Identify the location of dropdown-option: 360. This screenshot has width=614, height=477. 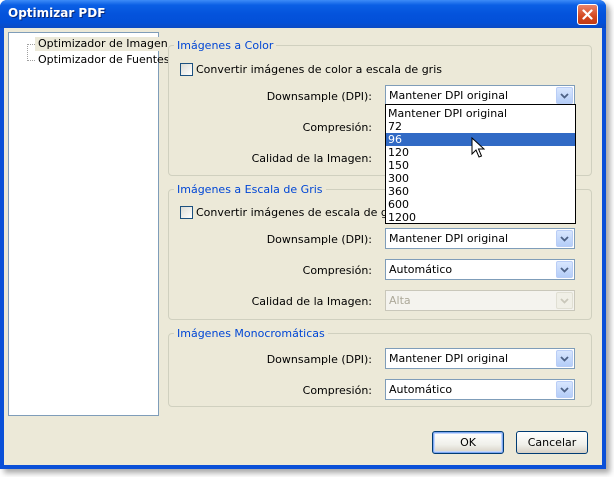
(480, 191).